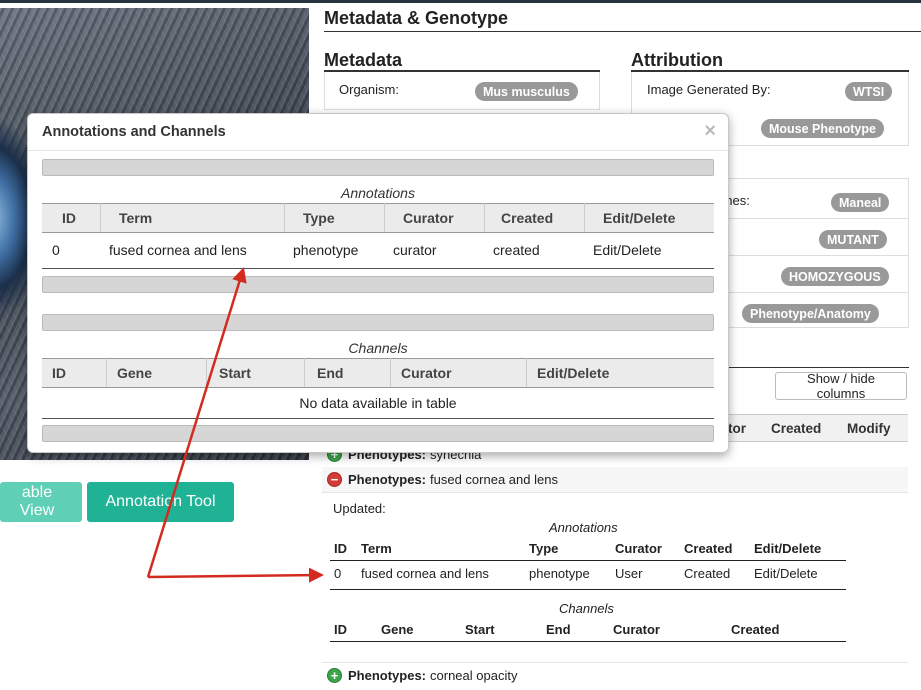 The height and width of the screenshot is (690, 921). I want to click on column-header-curator: tor, so click(737, 428).